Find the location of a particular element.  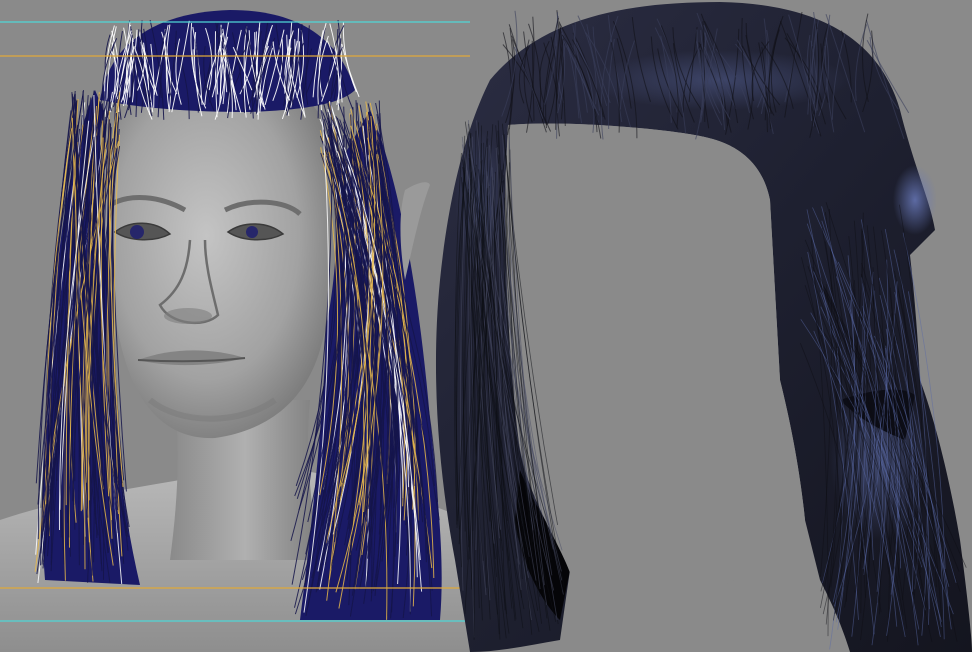

face-mesh is located at coordinates (218, 254).